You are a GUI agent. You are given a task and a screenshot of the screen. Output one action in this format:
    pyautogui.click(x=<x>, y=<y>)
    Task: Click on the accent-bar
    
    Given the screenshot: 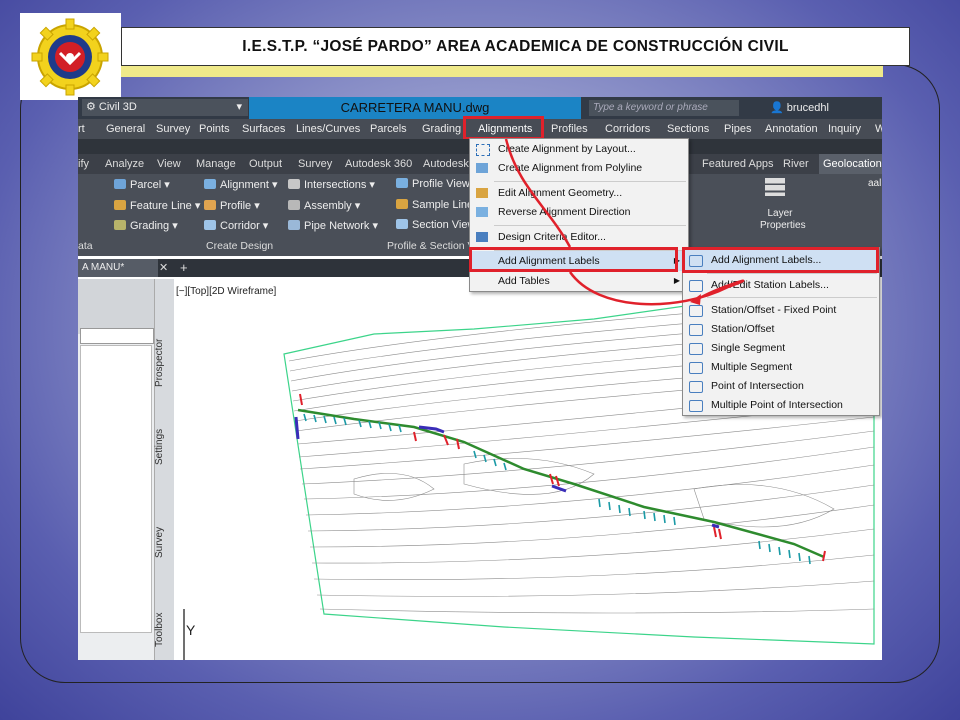 What is the action you would take?
    pyautogui.click(x=502, y=71)
    